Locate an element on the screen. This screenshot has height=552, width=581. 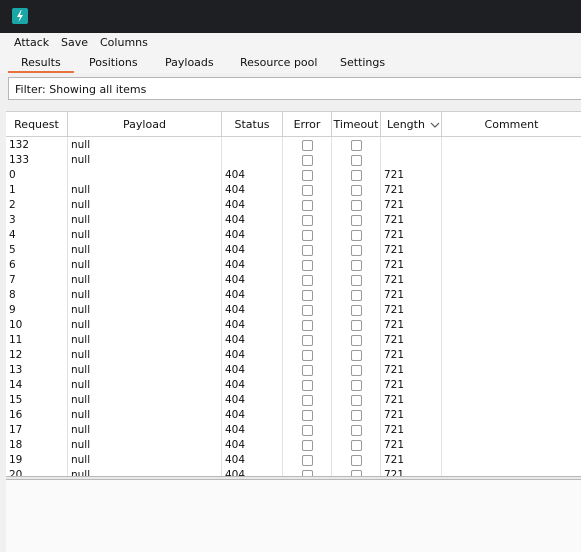
table-row: 9 null 404 721 is located at coordinates (293, 310).